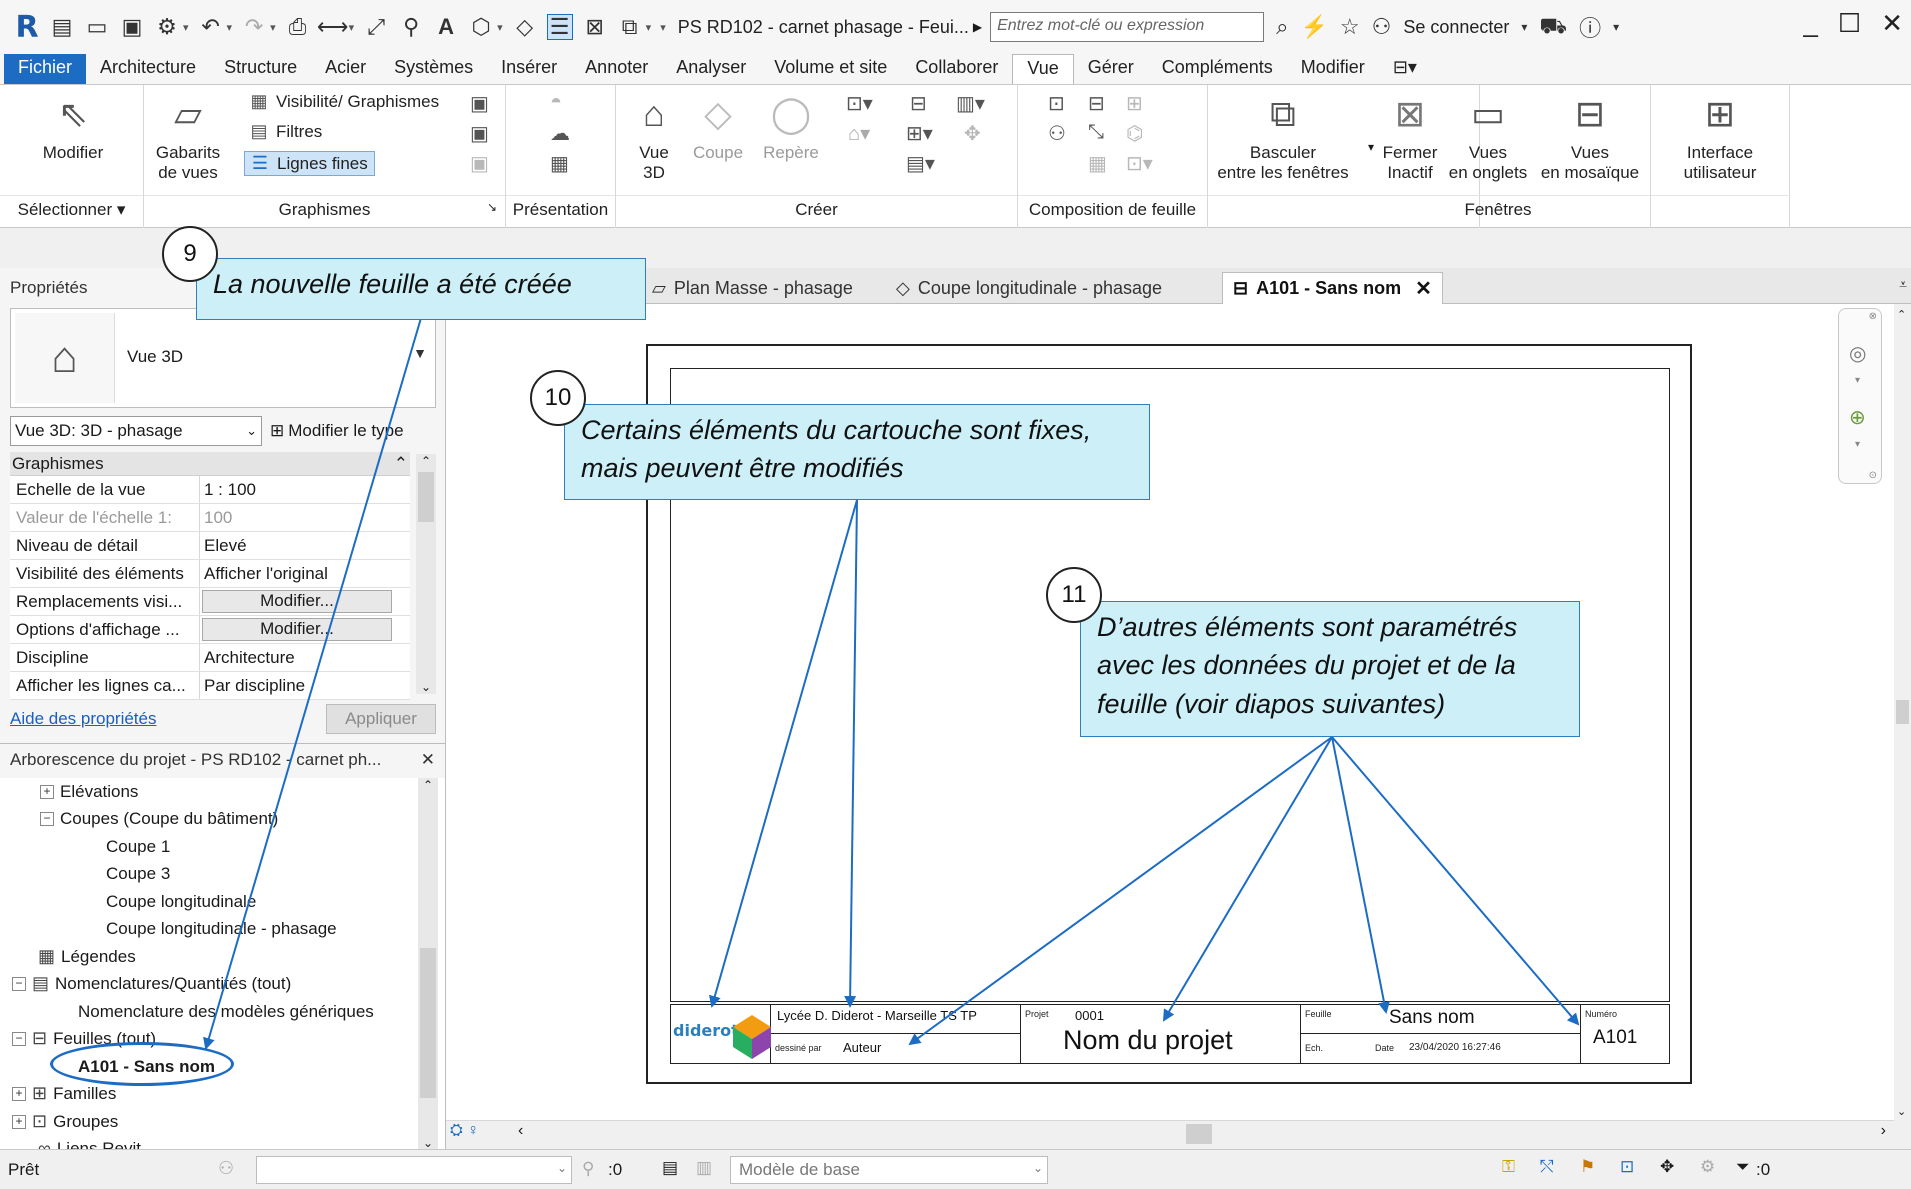  Describe the element at coordinates (560, 133) in the screenshot. I see `render-cloud-icon: ☁` at that location.